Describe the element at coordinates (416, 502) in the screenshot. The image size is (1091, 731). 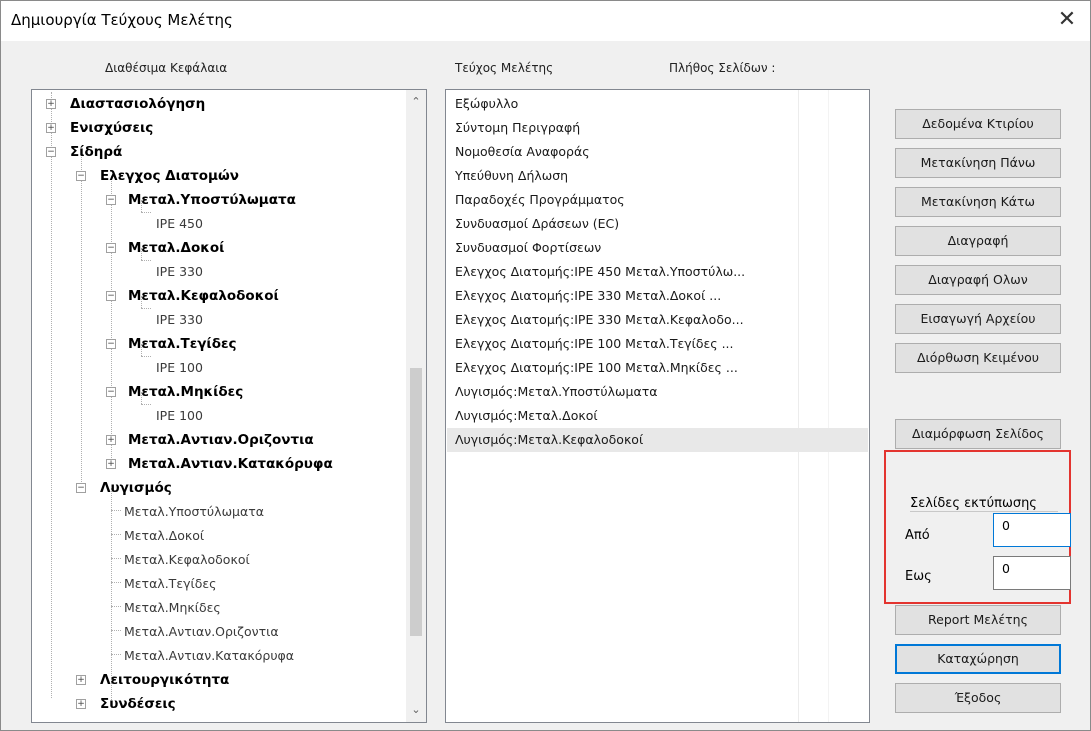
I see `scroll-thumb` at that location.